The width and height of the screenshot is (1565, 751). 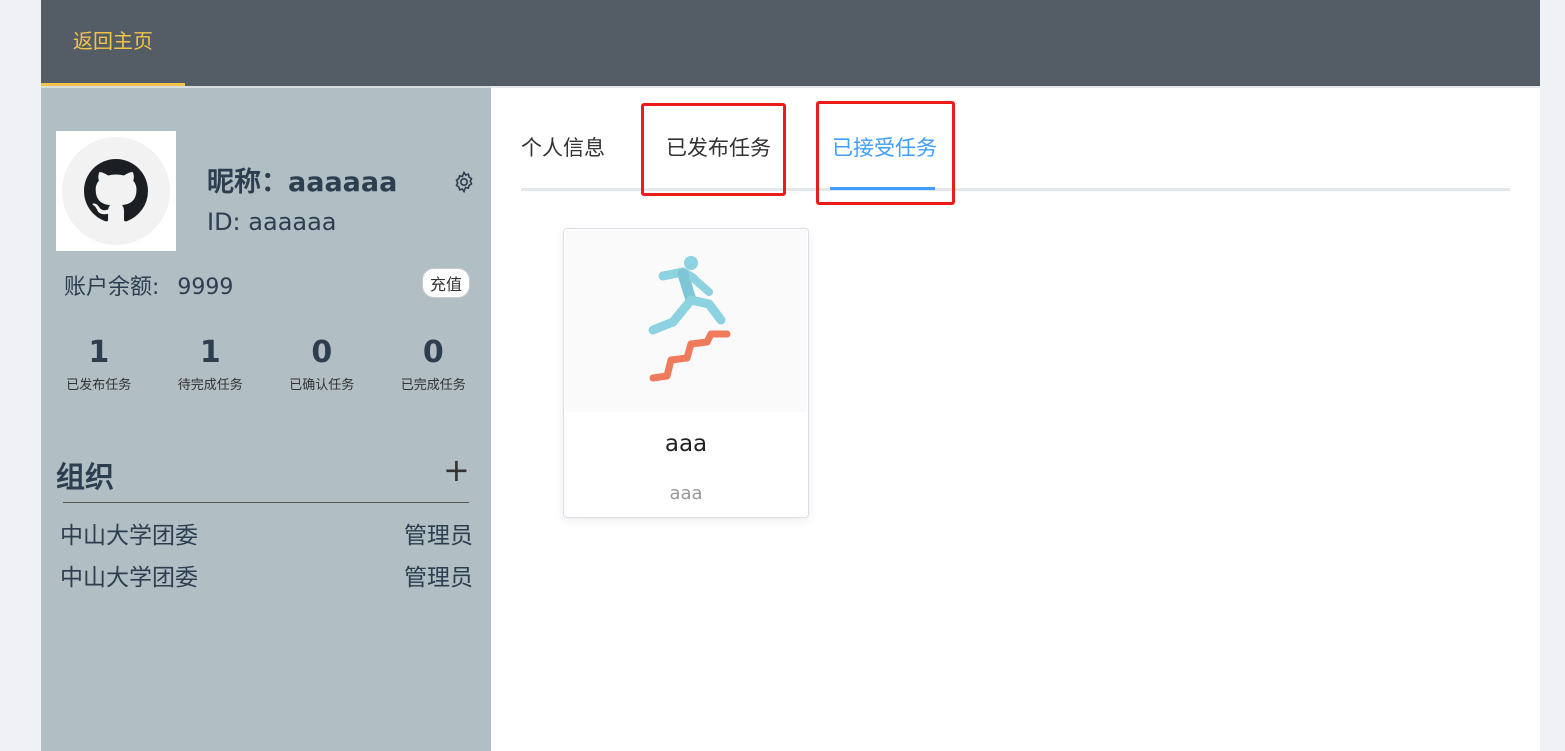 I want to click on highlight-box-accepted, so click(x=885, y=153).